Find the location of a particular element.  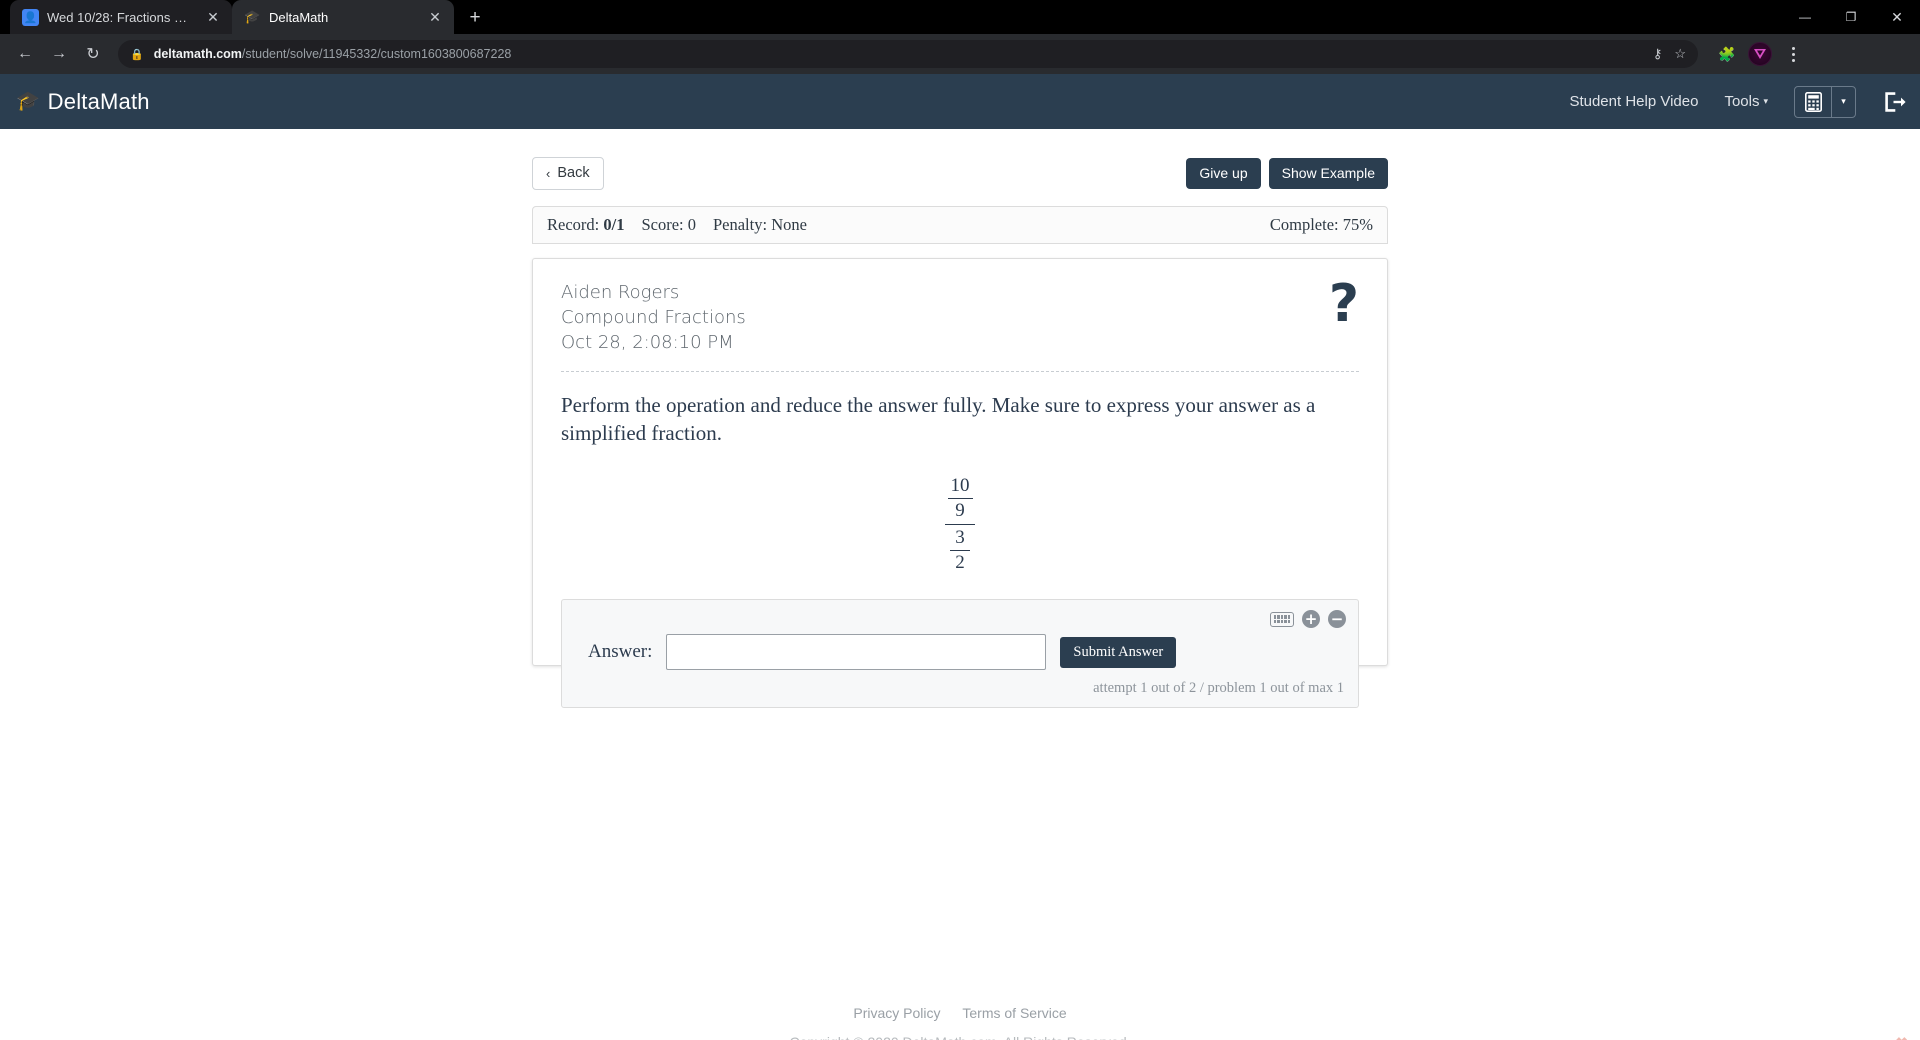

new-tab-button: + is located at coordinates (475, 17).